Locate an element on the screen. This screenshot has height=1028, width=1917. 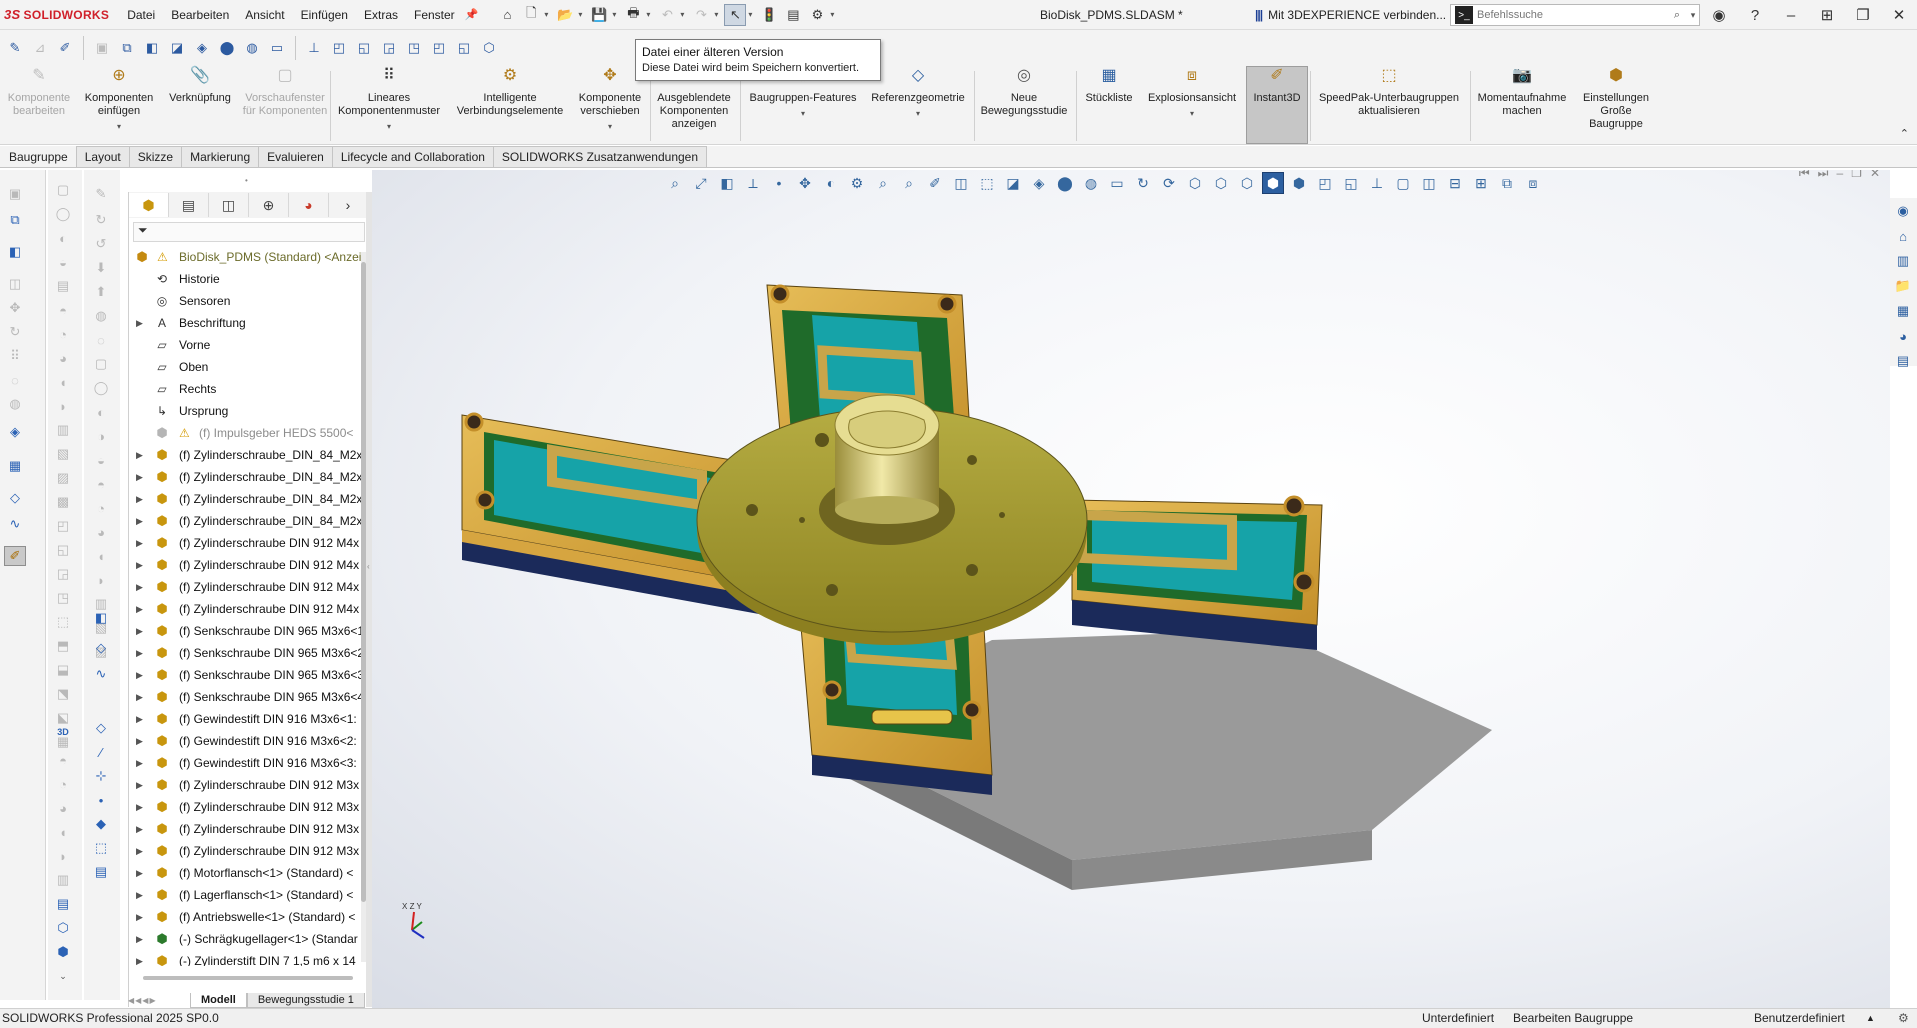
home-icon: ⌂ is located at coordinates (1903, 236).